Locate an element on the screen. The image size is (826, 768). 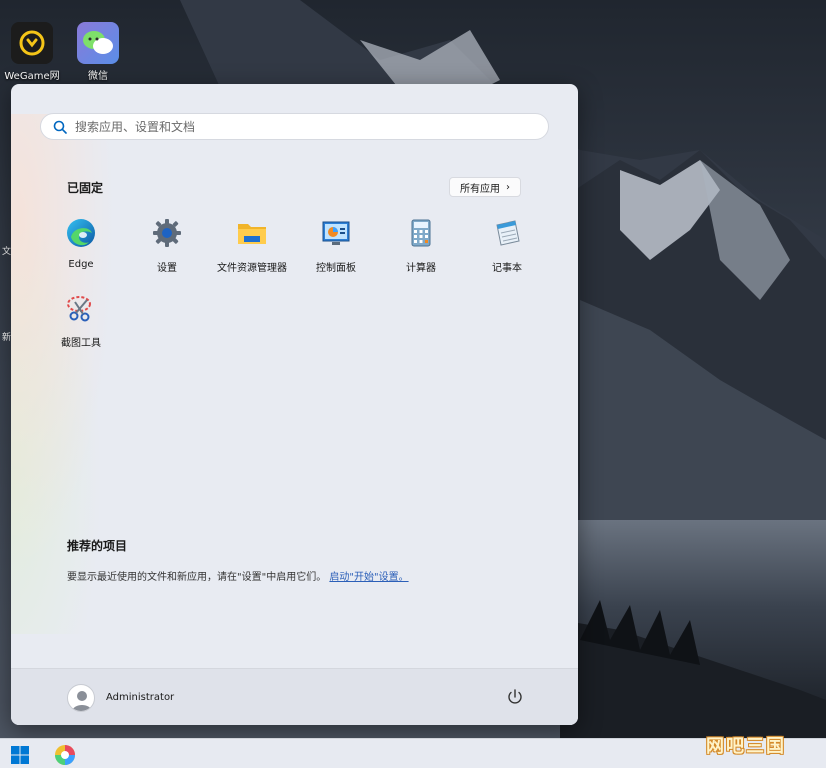
desktop-icon-label: 微信 is located at coordinates (98, 76).